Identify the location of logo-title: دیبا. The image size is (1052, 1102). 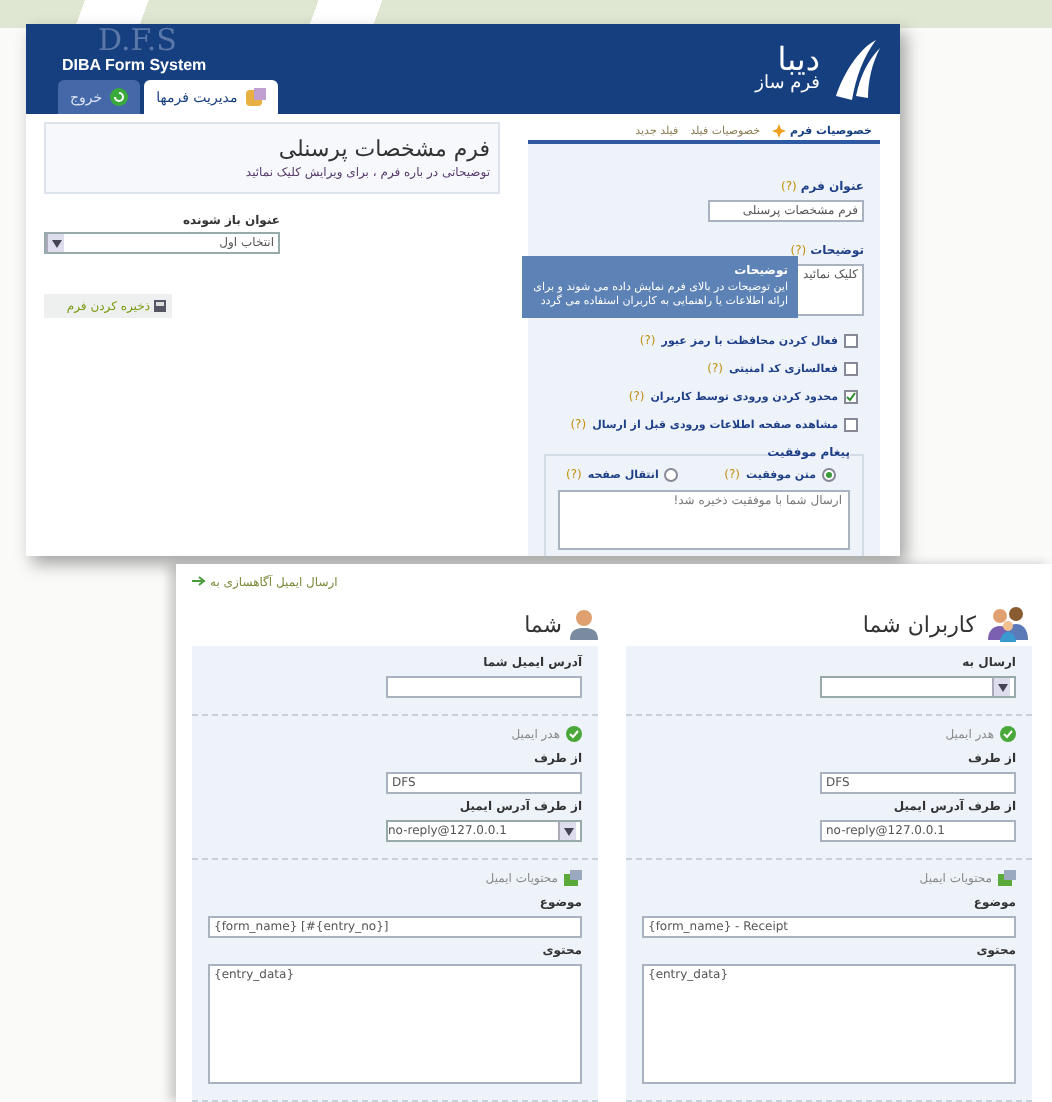
(798, 60).